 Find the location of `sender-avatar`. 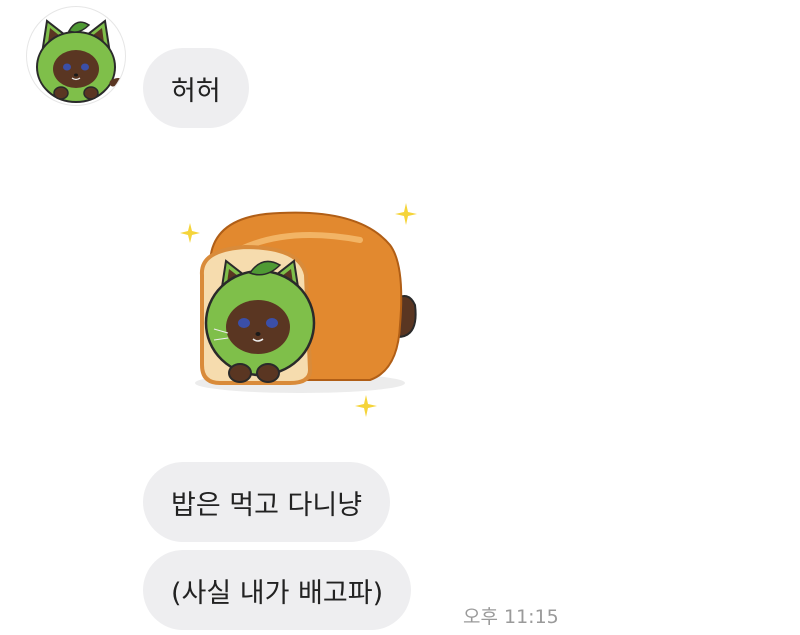

sender-avatar is located at coordinates (76, 56).